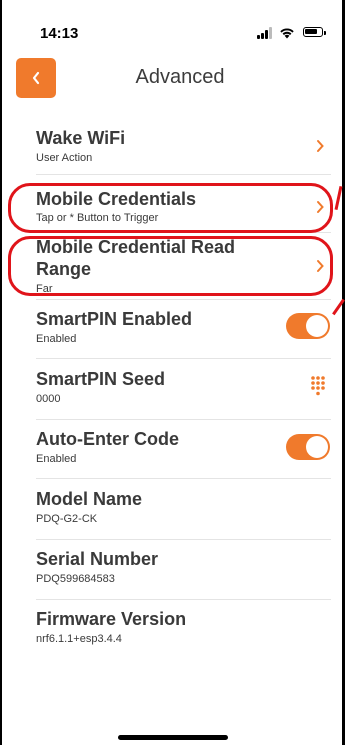  What do you see at coordinates (111, 619) in the screenshot?
I see `setting-title: Firmware Version` at bounding box center [111, 619].